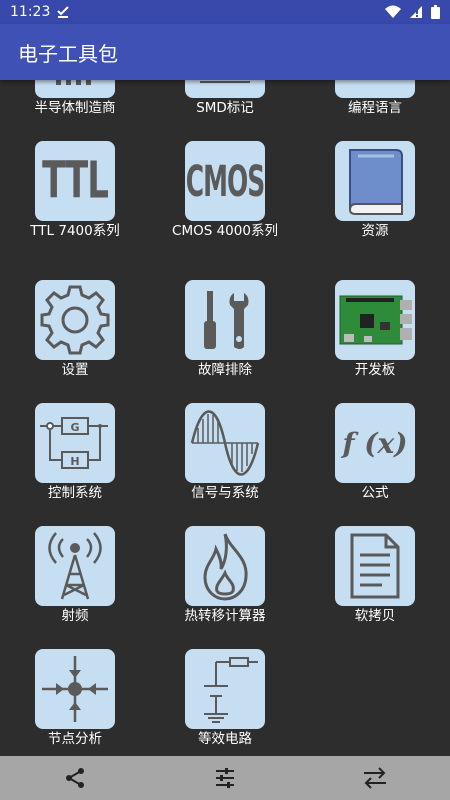 This screenshot has width=450, height=800. Describe the element at coordinates (375, 616) in the screenshot. I see `tool-label: 软拷贝` at that location.